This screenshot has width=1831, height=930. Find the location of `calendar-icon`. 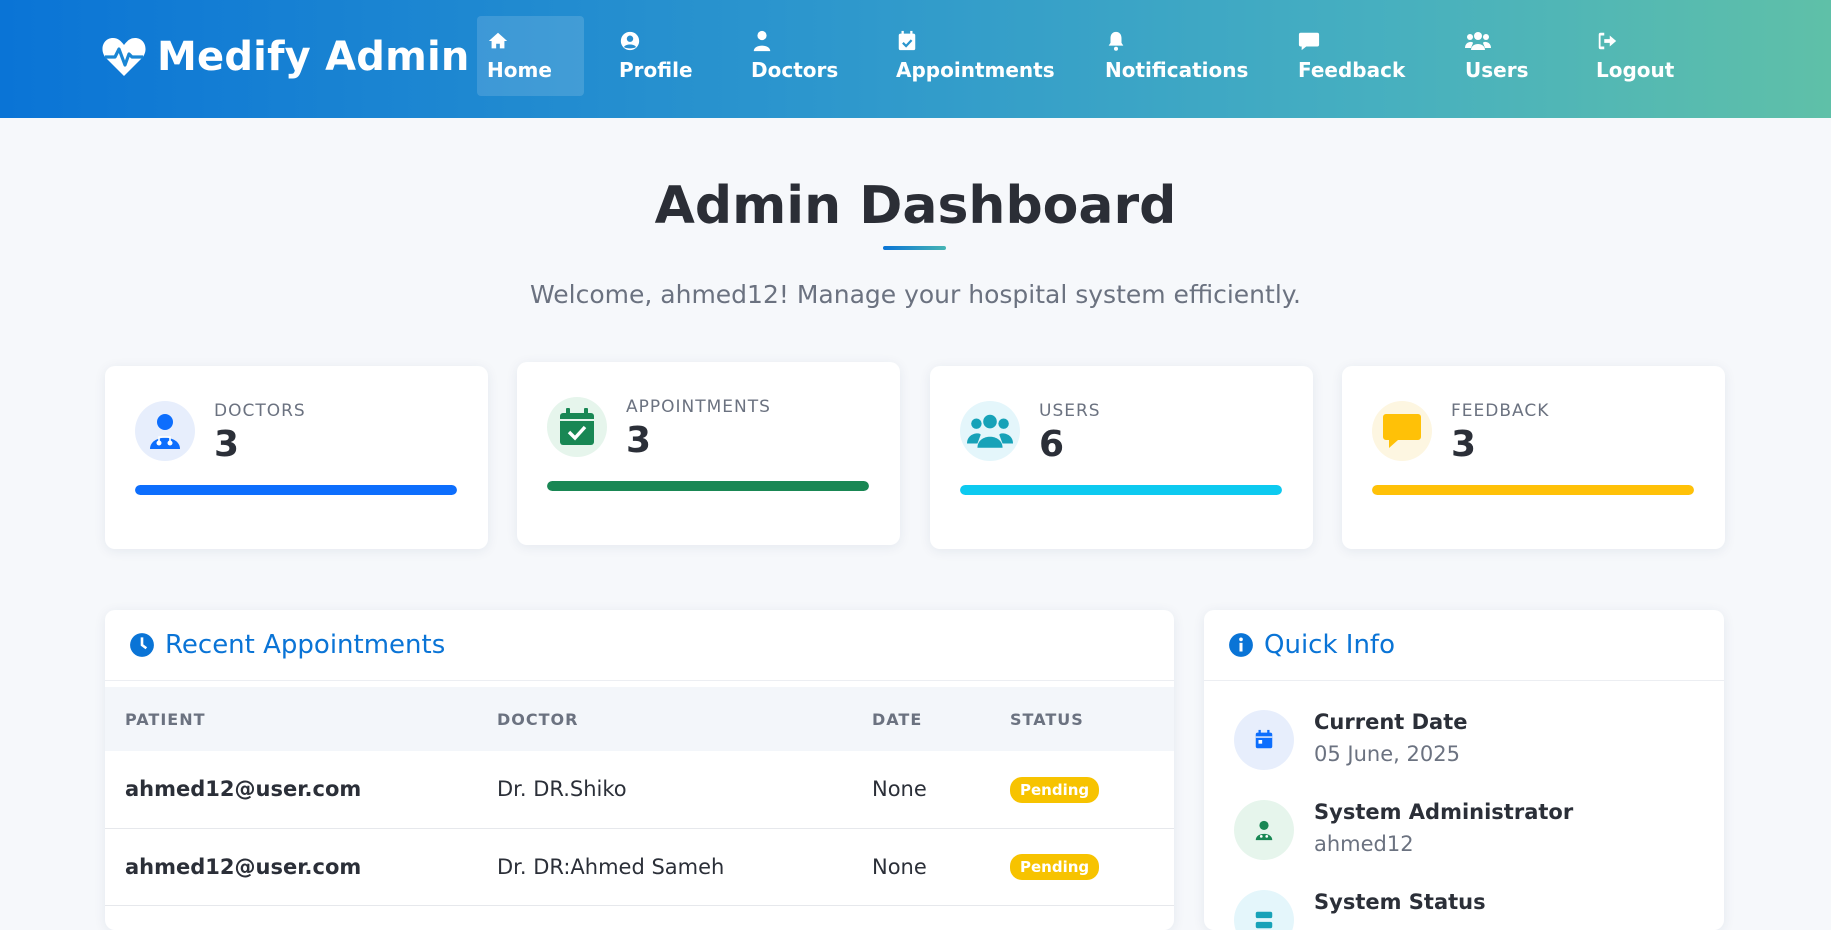

calendar-icon is located at coordinates (1264, 739).